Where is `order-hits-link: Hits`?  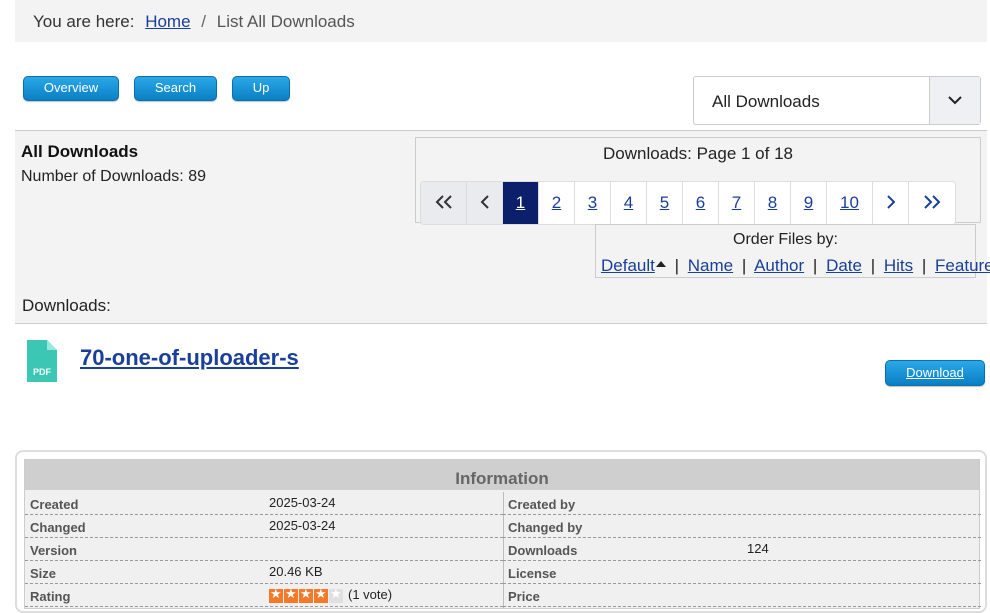
order-hits-link: Hits is located at coordinates (898, 265).